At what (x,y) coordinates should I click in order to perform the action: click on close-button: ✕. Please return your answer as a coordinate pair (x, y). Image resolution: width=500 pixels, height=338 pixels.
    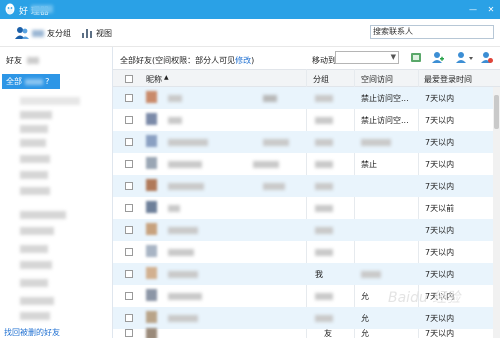
    Looking at the image, I should click on (491, 9).